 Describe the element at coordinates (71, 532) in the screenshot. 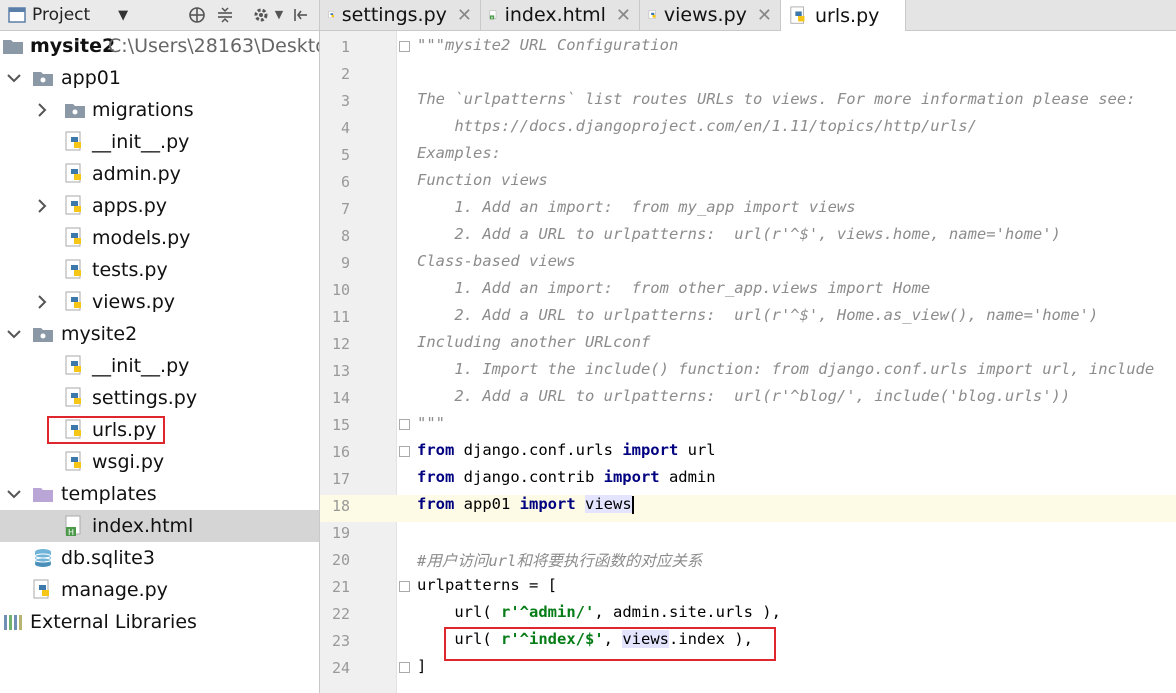

I see `svg-text: H` at that location.